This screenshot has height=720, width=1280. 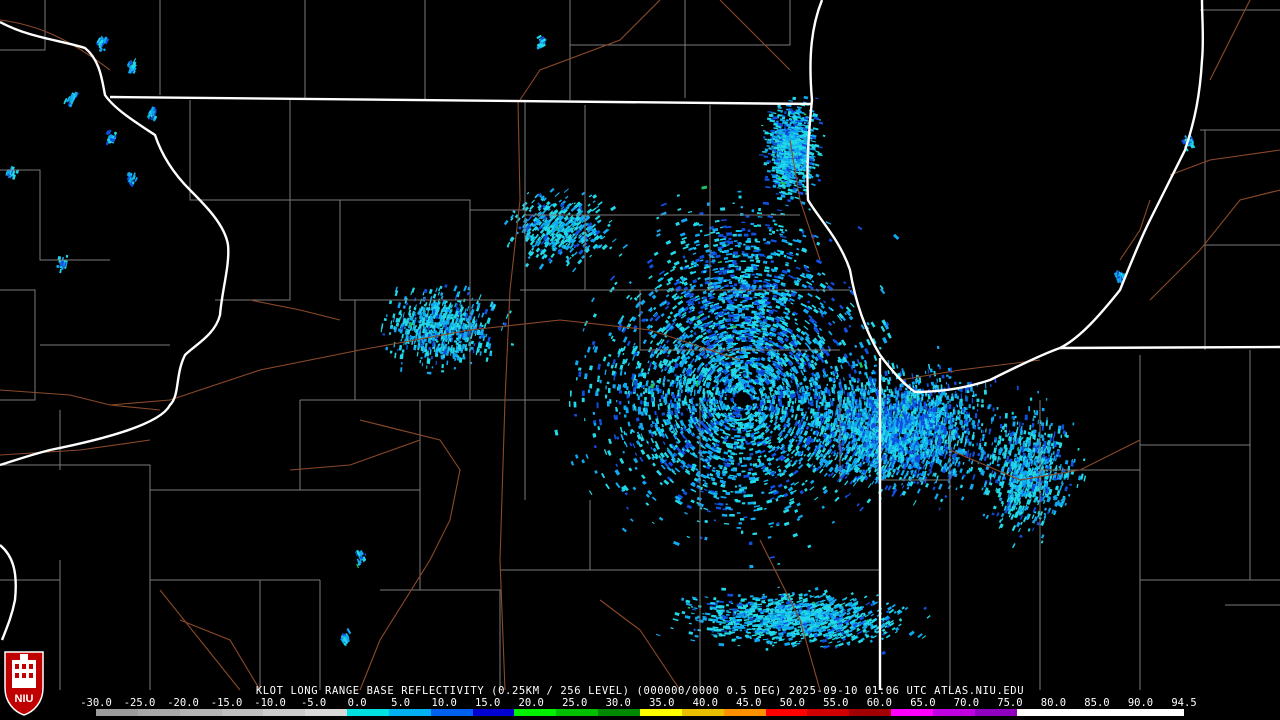 I want to click on scale-tick-label: 20.0, so click(x=531, y=703).